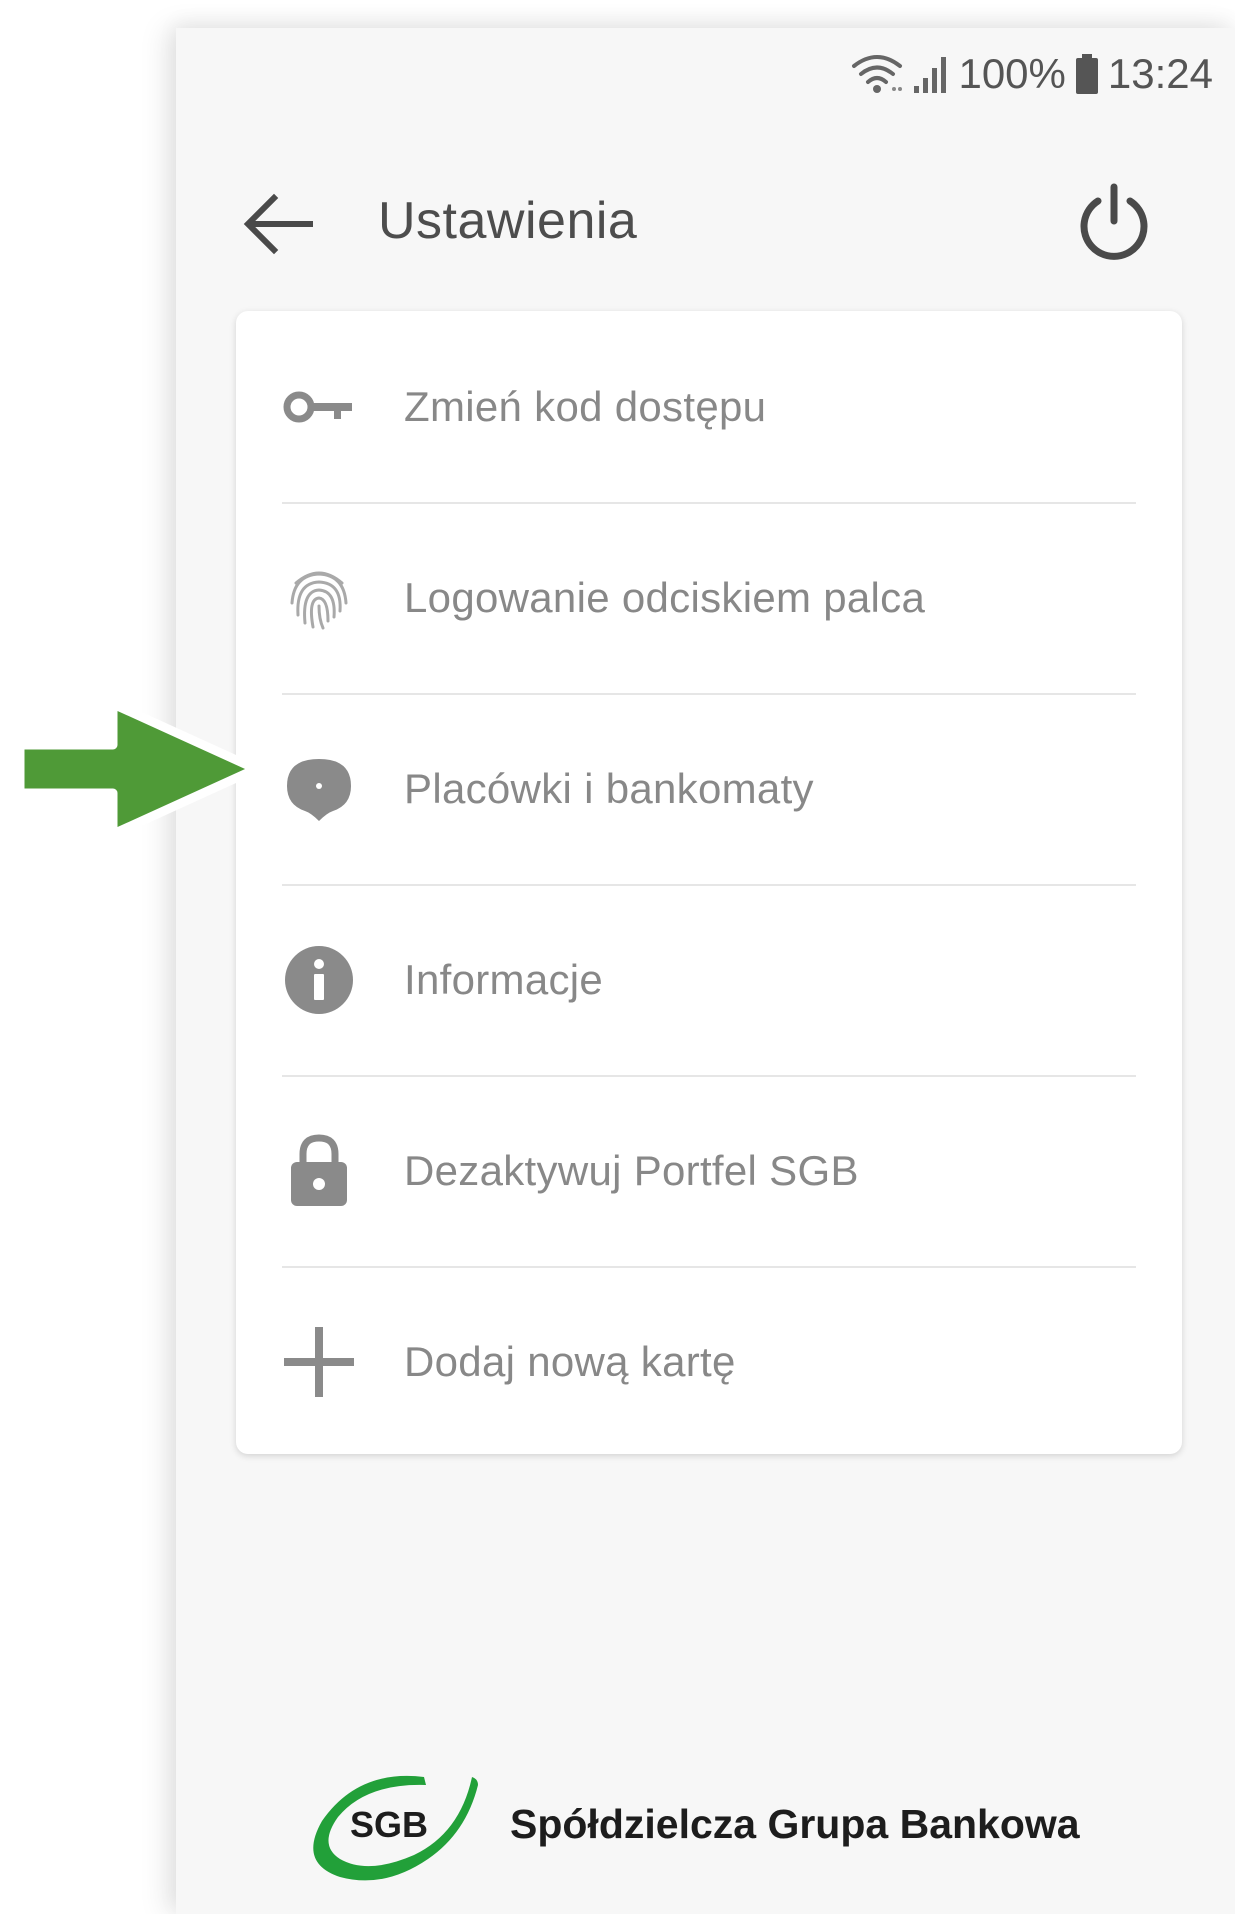 This screenshot has width=1235, height=1914. I want to click on menu-item-branches-atms: Placówki i bankomaty, so click(709, 788).